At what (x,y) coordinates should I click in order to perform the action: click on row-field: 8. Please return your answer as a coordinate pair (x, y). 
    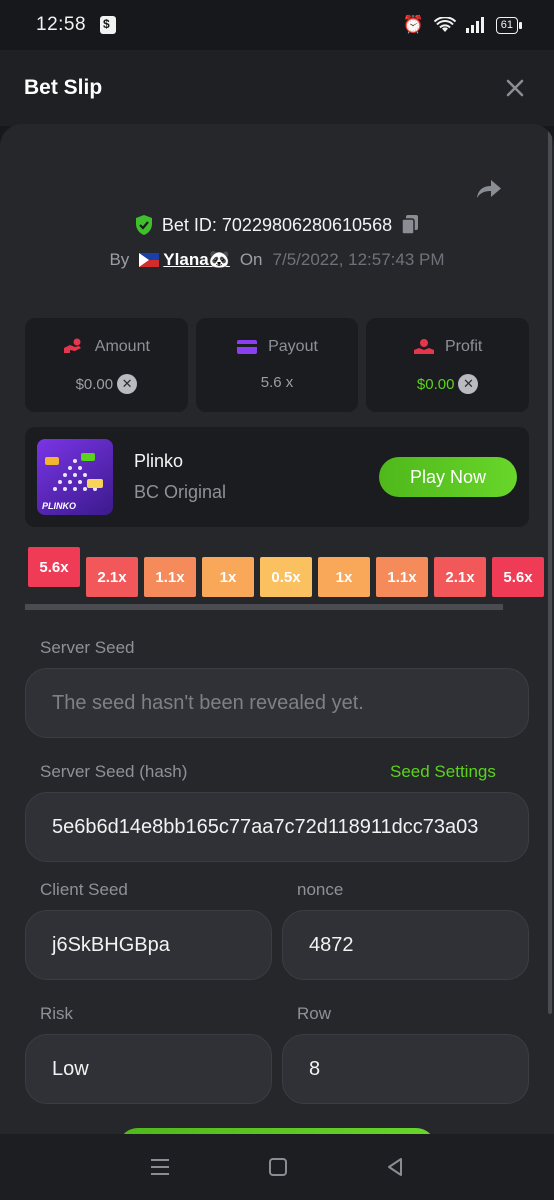
    Looking at the image, I should click on (405, 1069).